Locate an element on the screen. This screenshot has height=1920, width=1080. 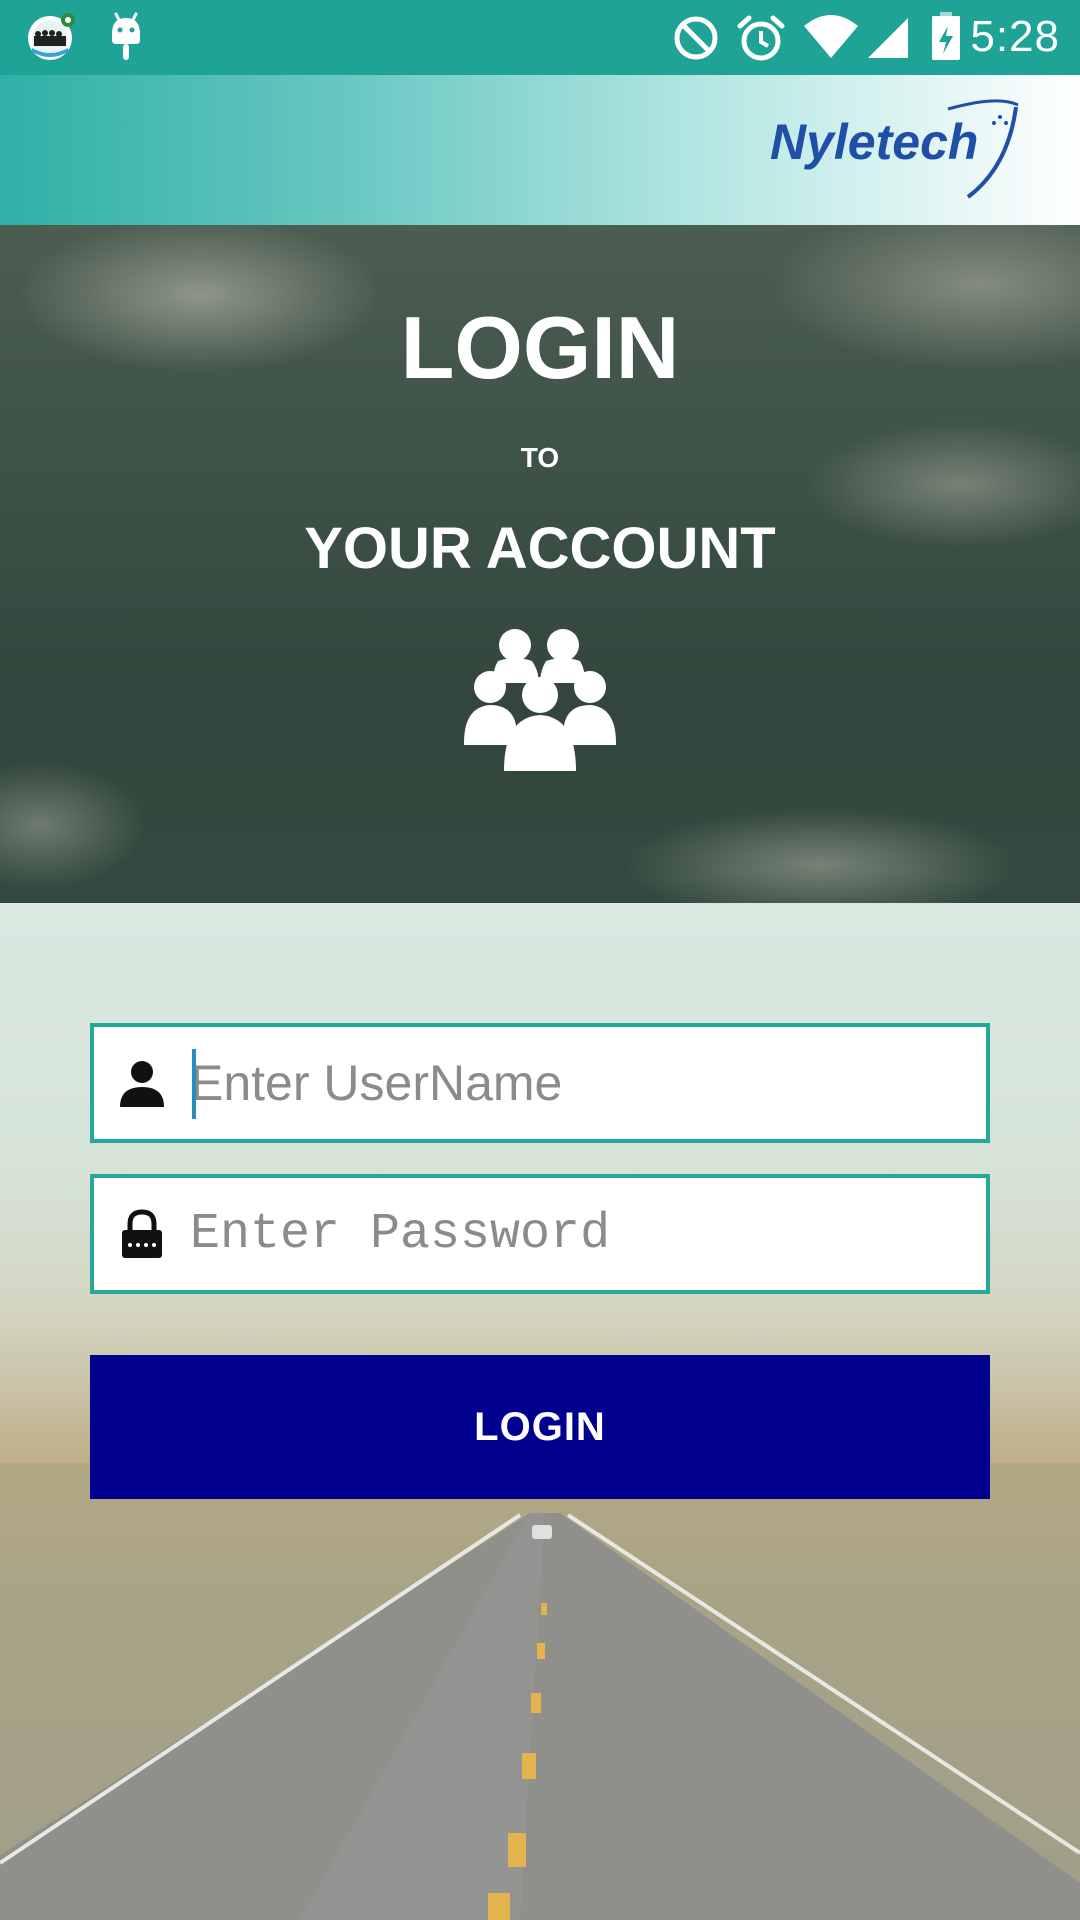
do-not-disturb-icon is located at coordinates (696, 38).